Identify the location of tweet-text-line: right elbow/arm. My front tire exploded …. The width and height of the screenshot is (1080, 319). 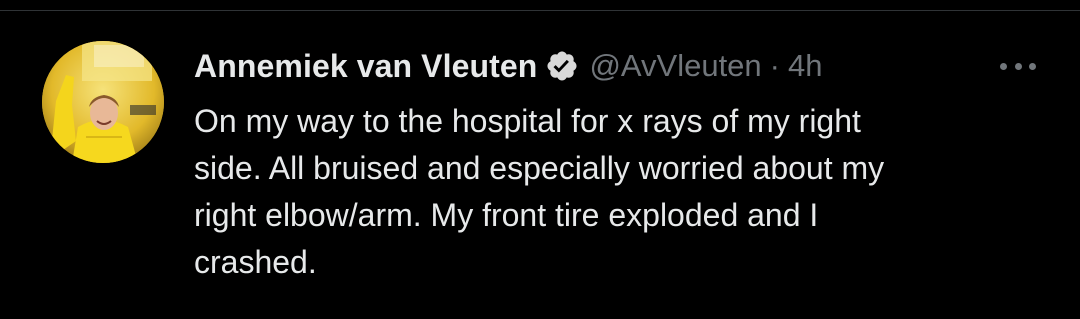
(506, 215).